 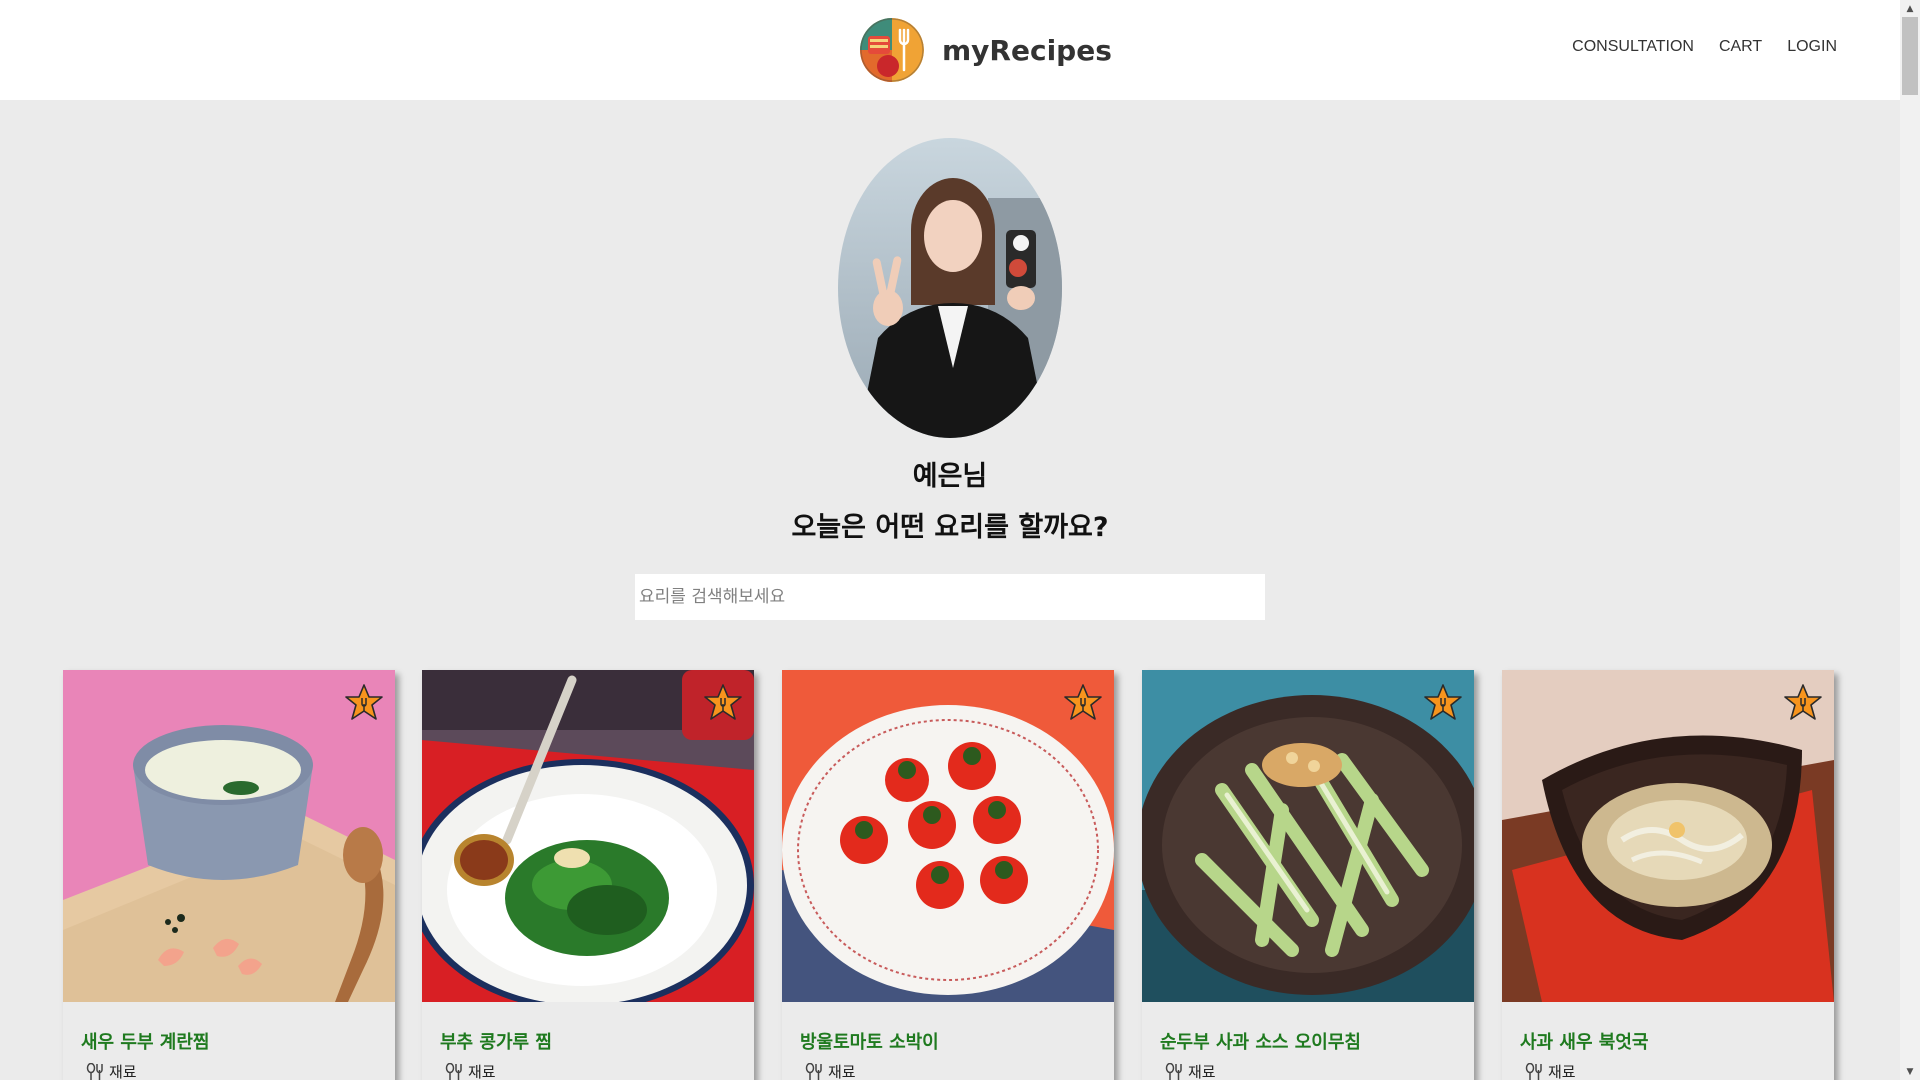 I want to click on profile-photo-image, so click(x=950, y=288).